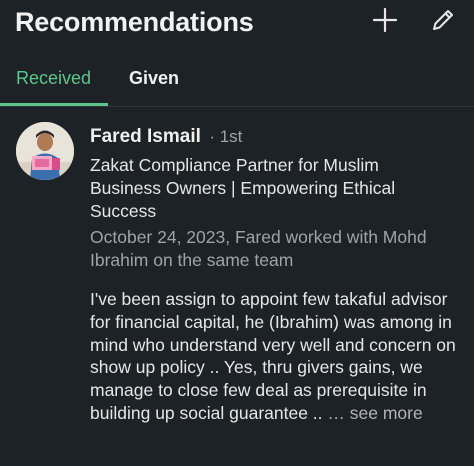 The width and height of the screenshot is (474, 466). Describe the element at coordinates (53, 78) in the screenshot. I see `tab-received: Received` at that location.